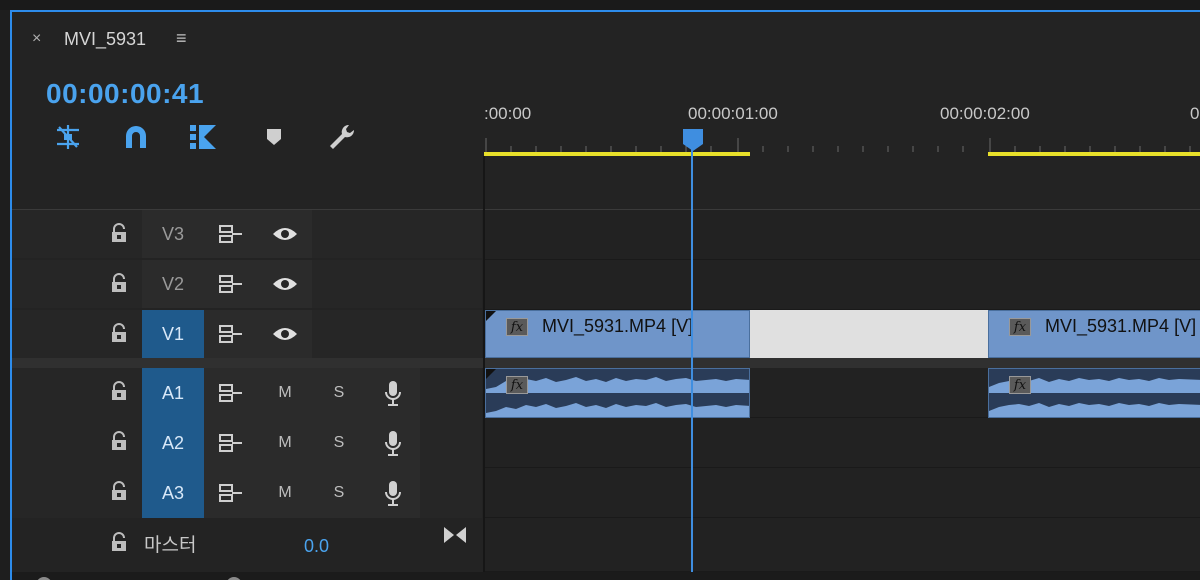 This screenshot has width=1200, height=580. I want to click on track-header-a2: A2 M S, so click(247, 443).